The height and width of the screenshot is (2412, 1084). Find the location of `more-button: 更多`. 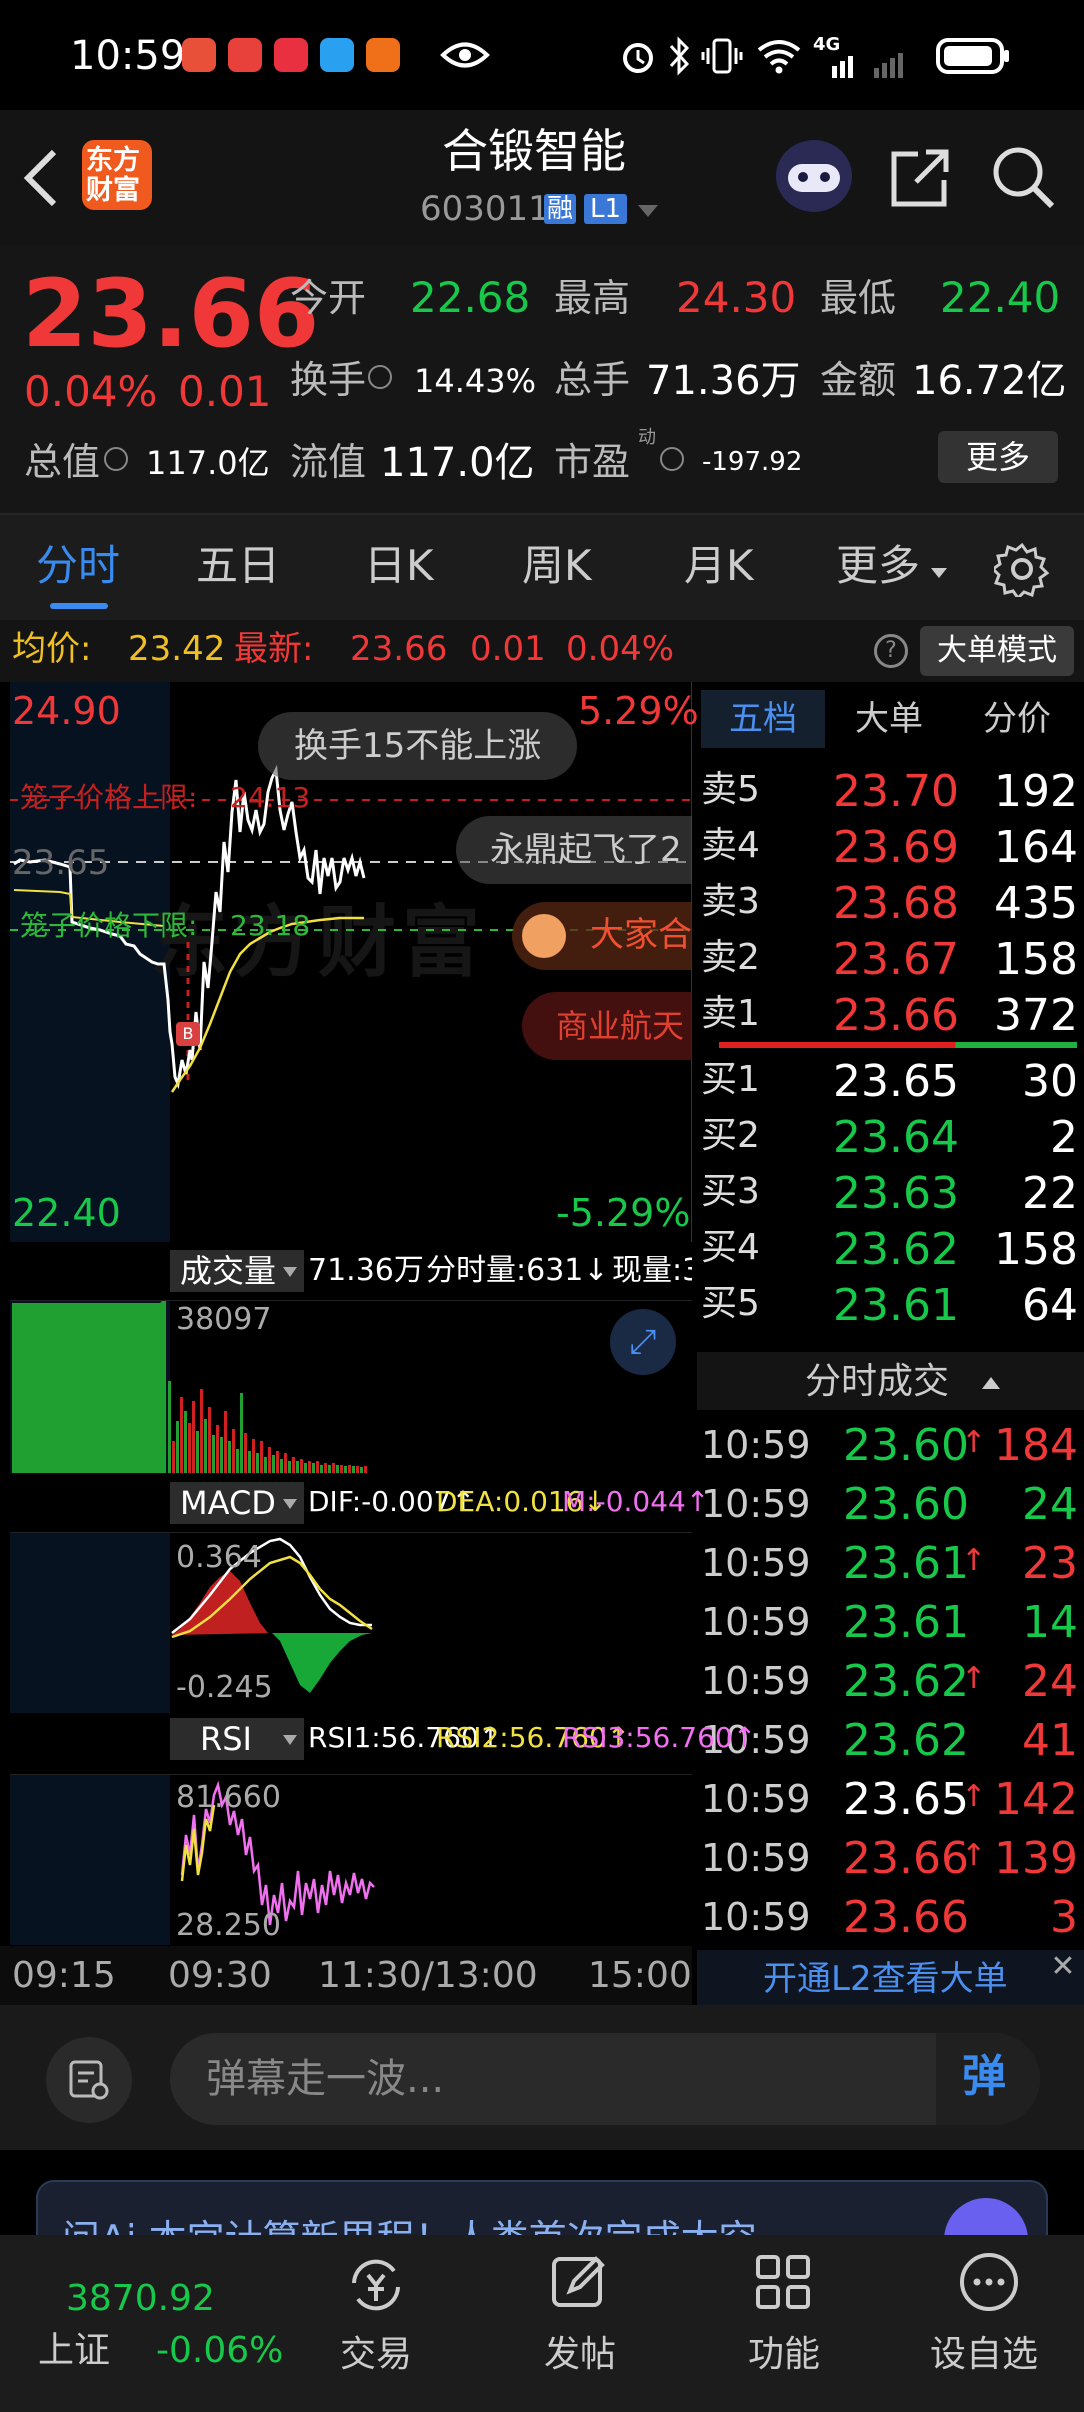

more-button: 更多 is located at coordinates (998, 457).